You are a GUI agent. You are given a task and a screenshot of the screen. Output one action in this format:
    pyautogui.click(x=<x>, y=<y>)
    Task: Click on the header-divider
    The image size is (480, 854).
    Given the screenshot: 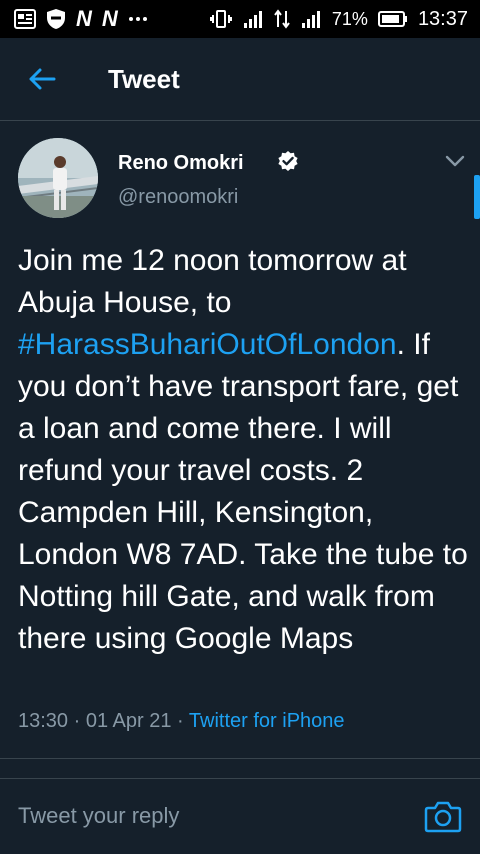 What is the action you would take?
    pyautogui.click(x=240, y=120)
    